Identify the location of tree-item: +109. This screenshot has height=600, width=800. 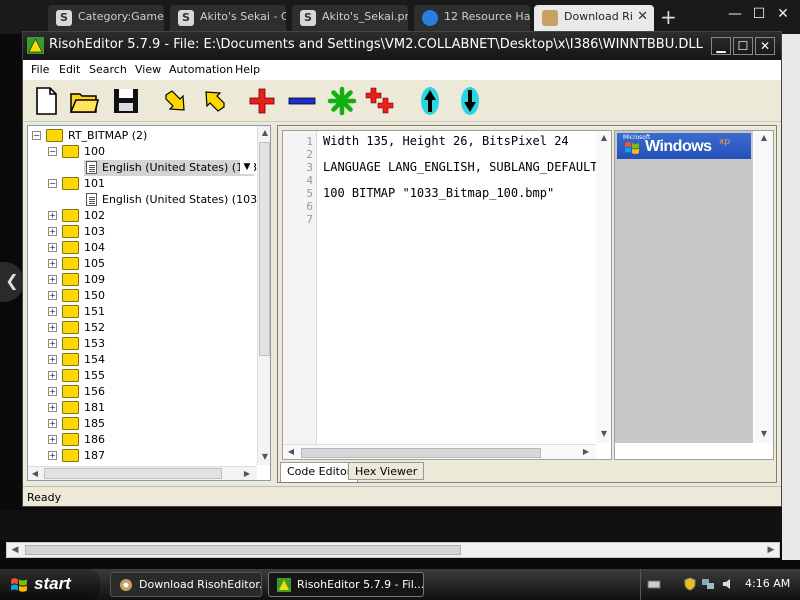
(142, 280).